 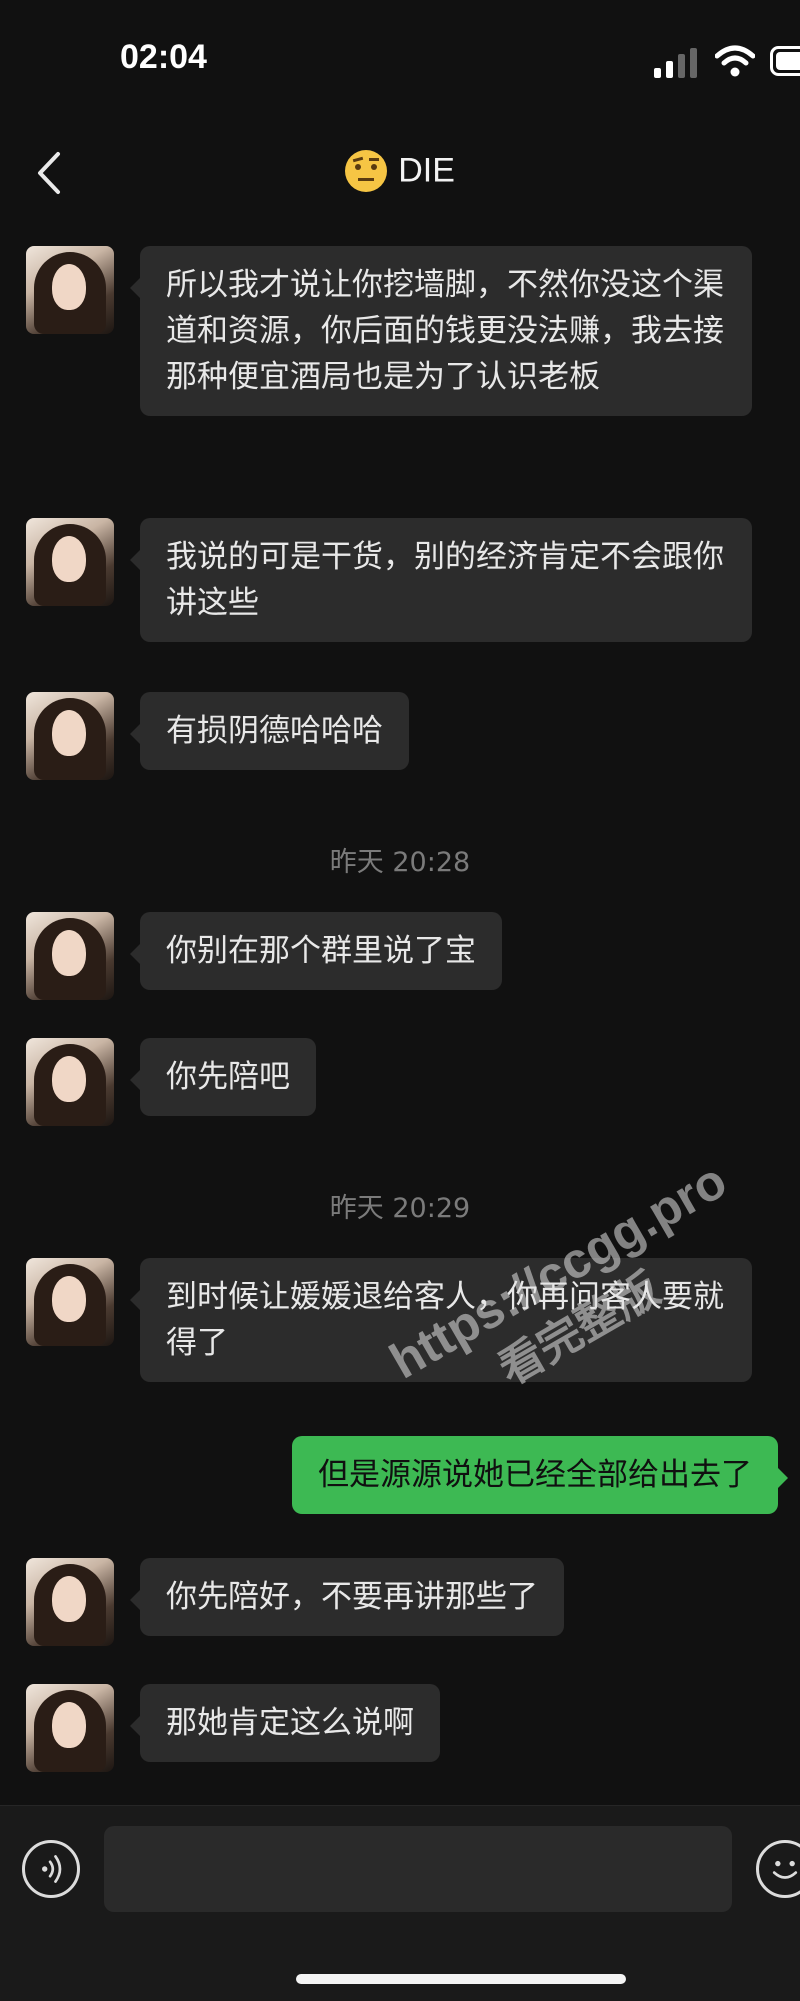 I want to click on raised-eyebrow-face-icon, so click(x=366, y=171).